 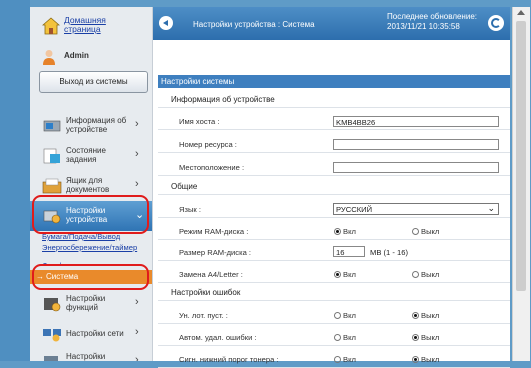 What do you see at coordinates (212, 167) in the screenshot?
I see `location-label: Местоположение :` at bounding box center [212, 167].